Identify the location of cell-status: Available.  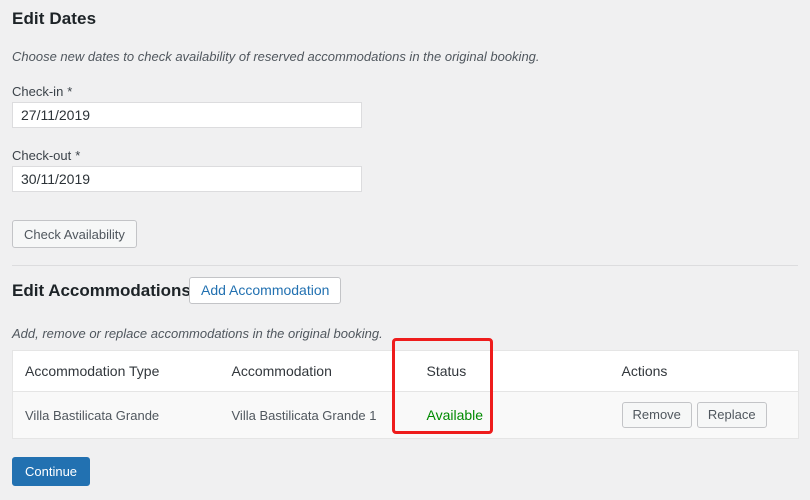
(512, 415).